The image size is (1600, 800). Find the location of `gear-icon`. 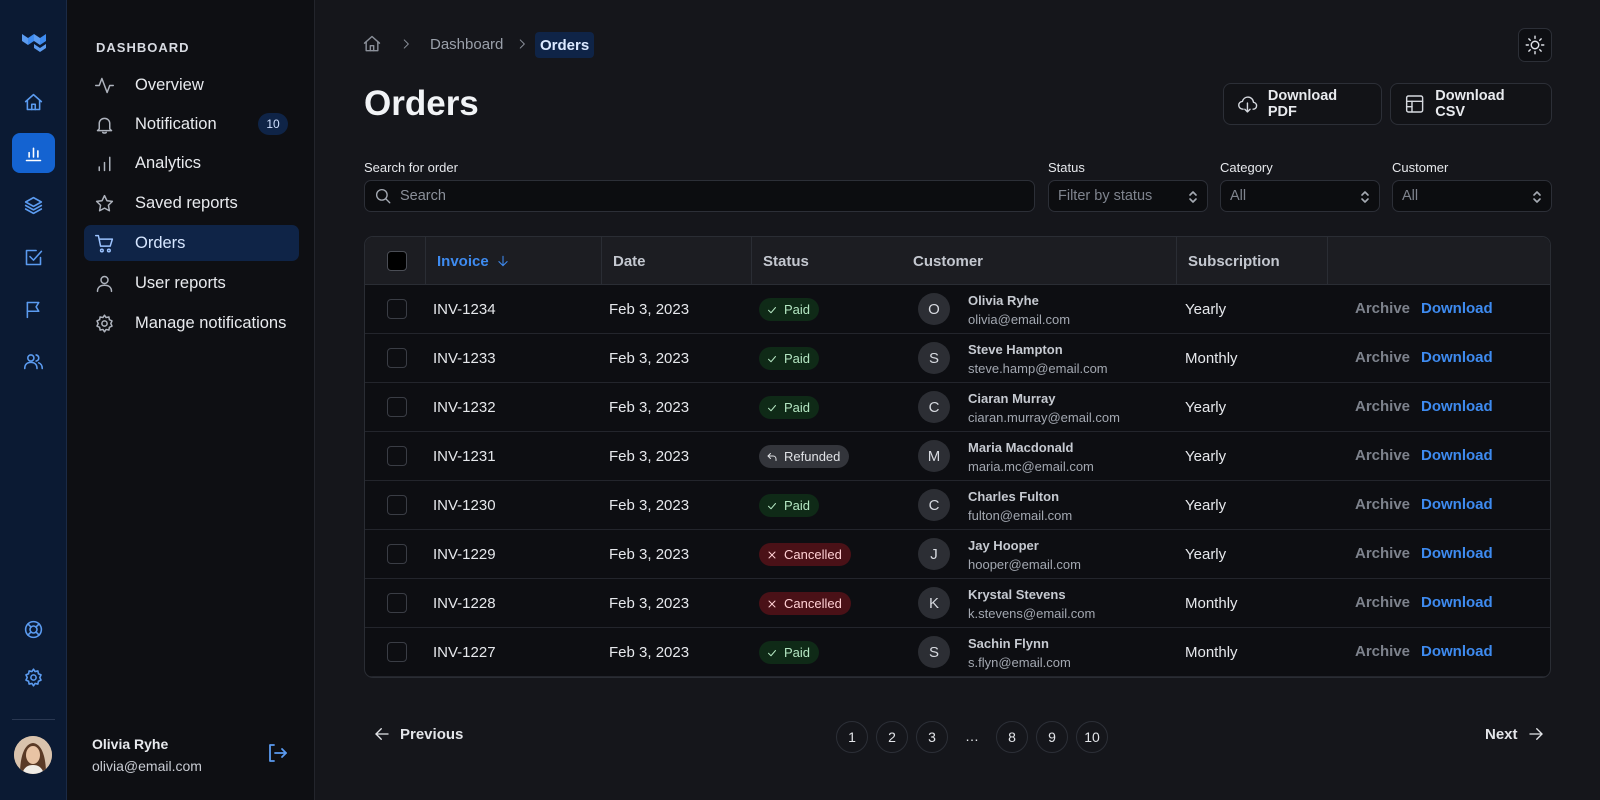

gear-icon is located at coordinates (33, 677).